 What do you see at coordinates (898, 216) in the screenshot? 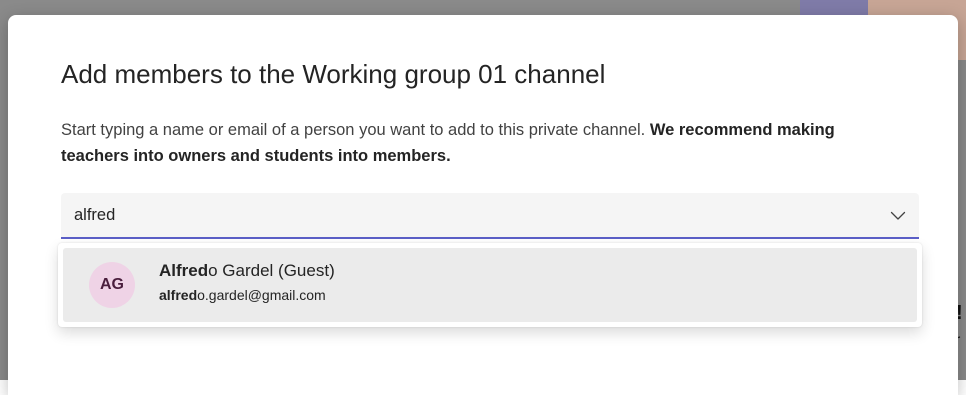
I see `chevron-down-icon` at bounding box center [898, 216].